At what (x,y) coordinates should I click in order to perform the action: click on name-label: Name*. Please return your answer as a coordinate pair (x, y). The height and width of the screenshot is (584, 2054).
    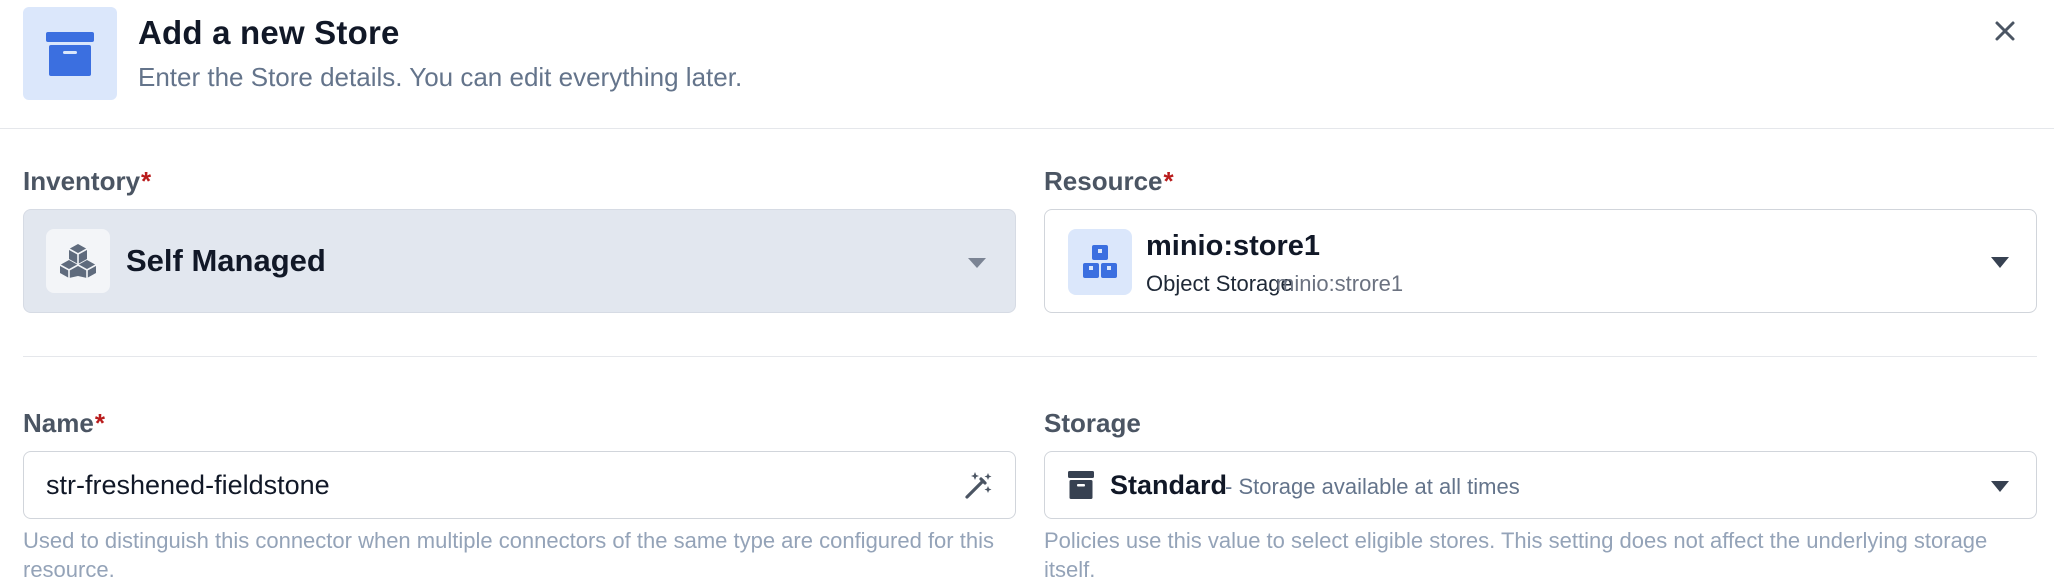
    Looking at the image, I should click on (64, 423).